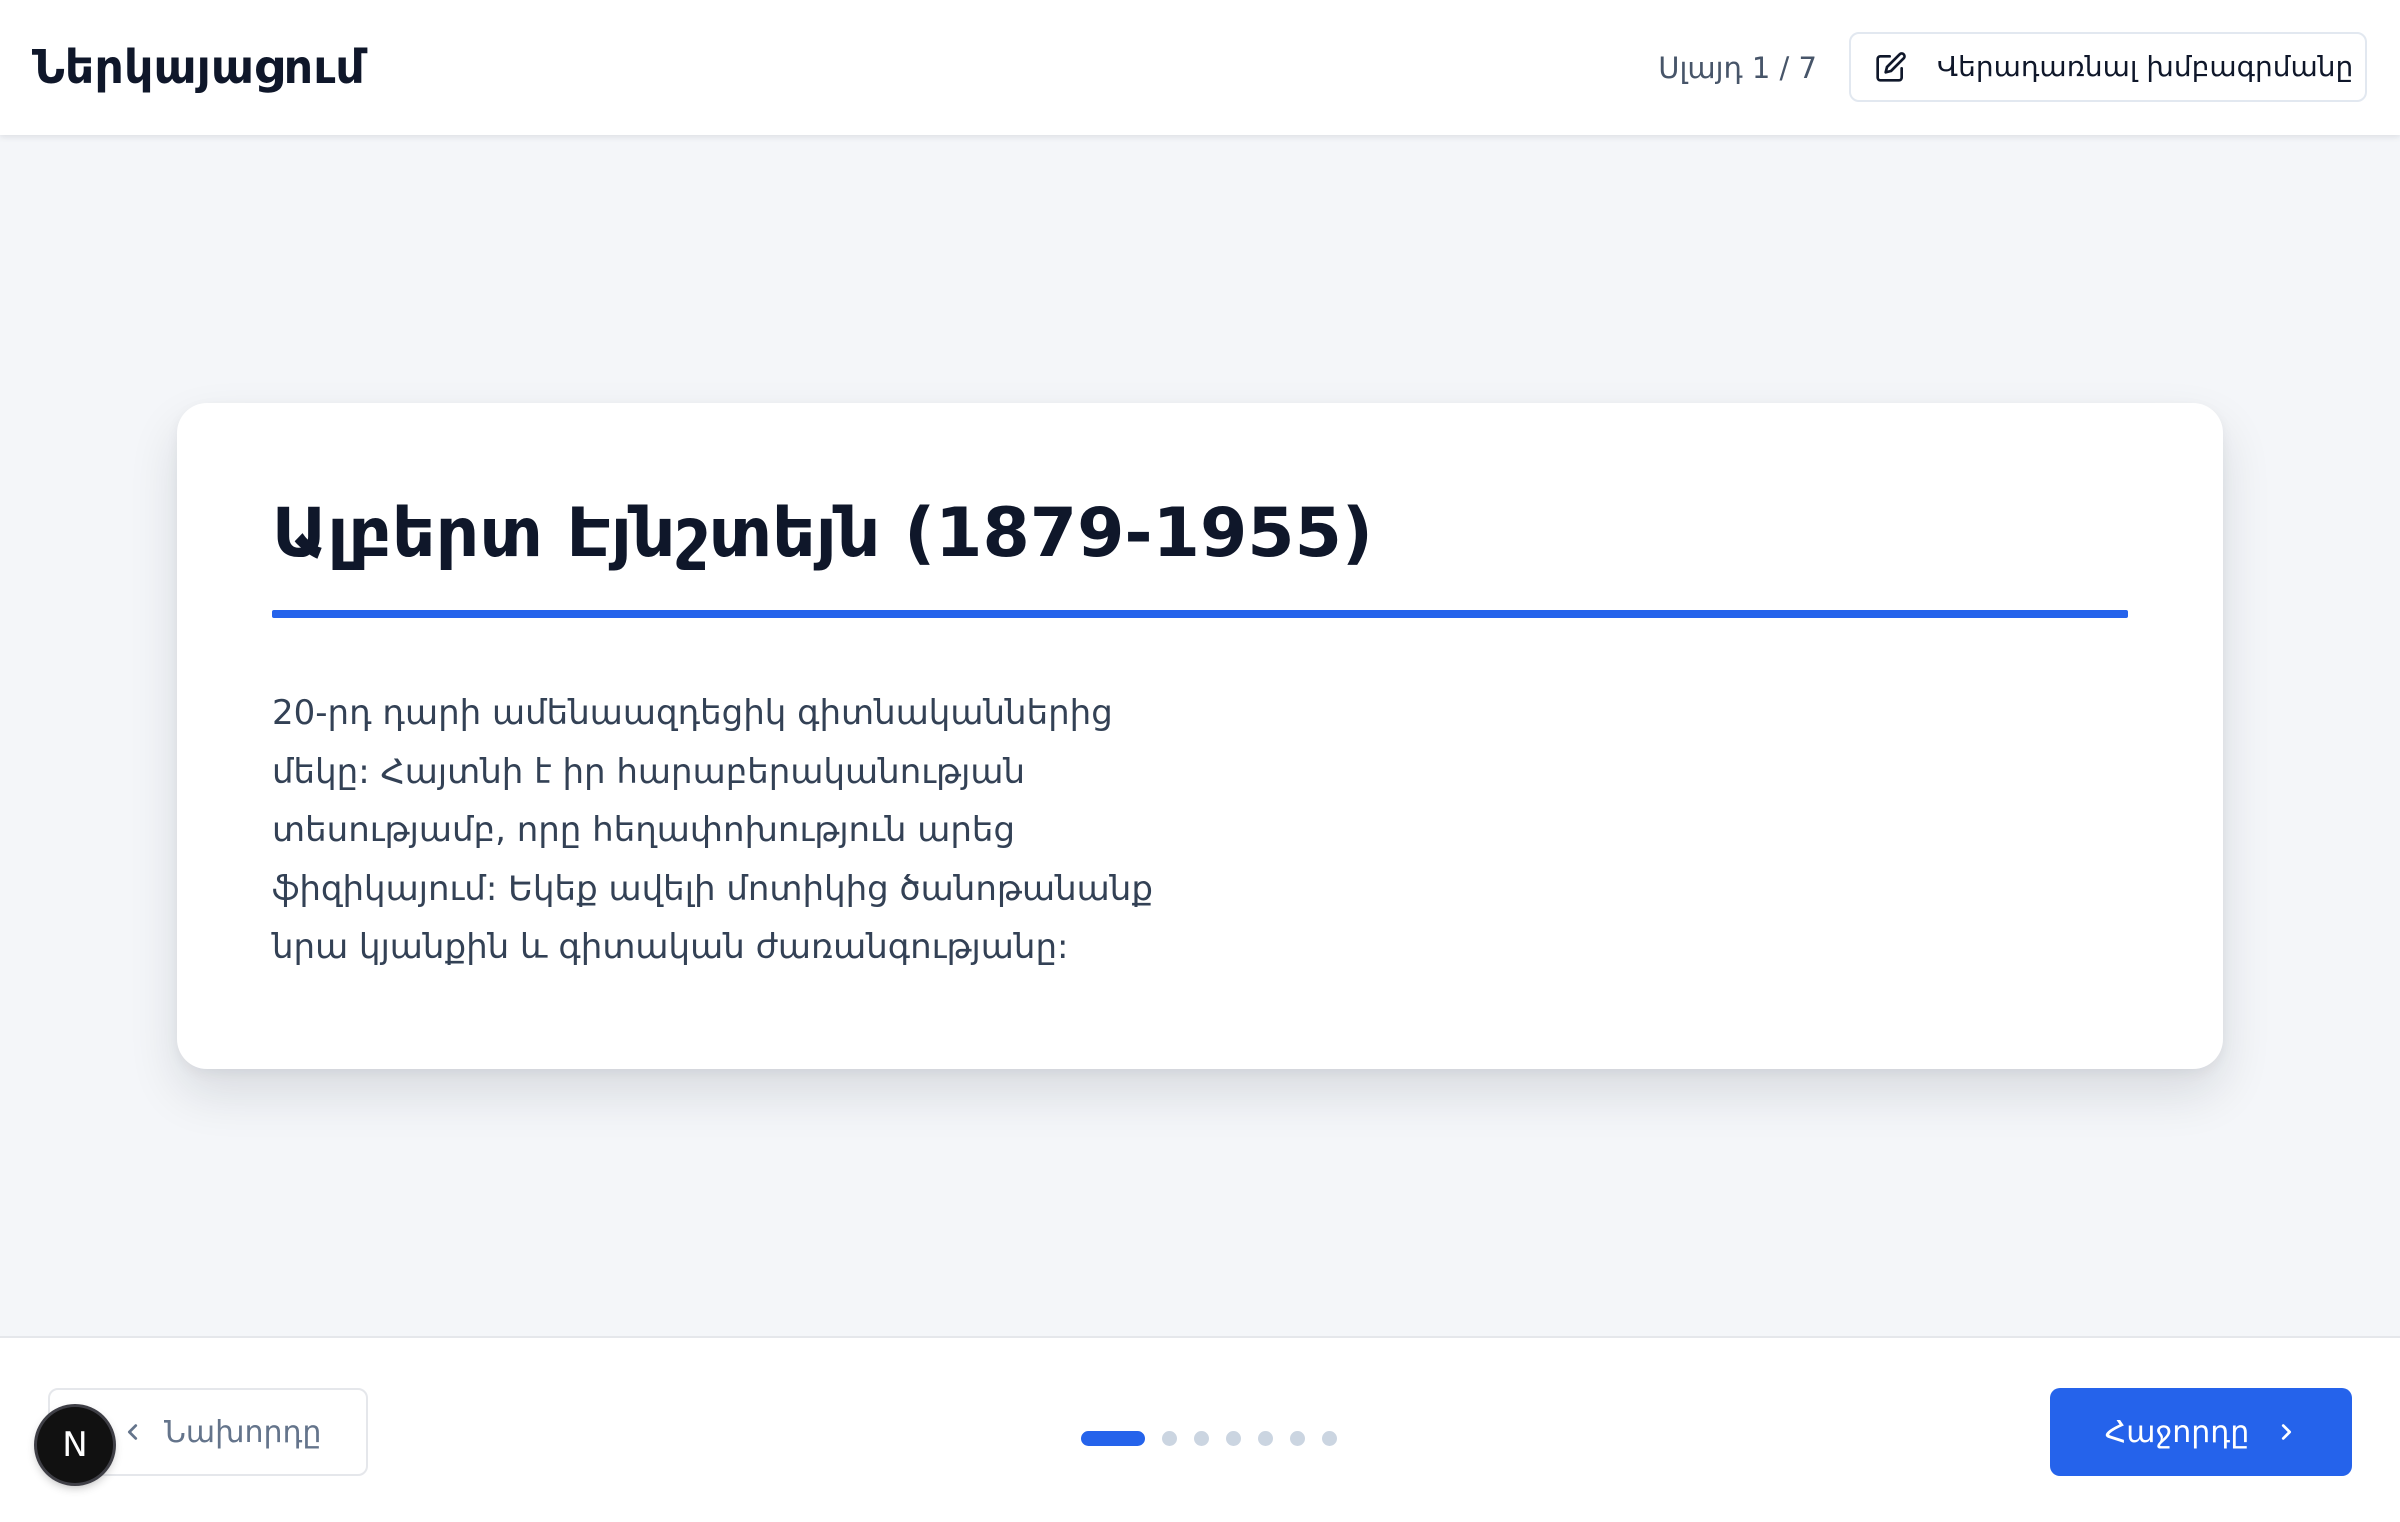  Describe the element at coordinates (1113, 1438) in the screenshot. I see `slide-dot-1-active` at that location.